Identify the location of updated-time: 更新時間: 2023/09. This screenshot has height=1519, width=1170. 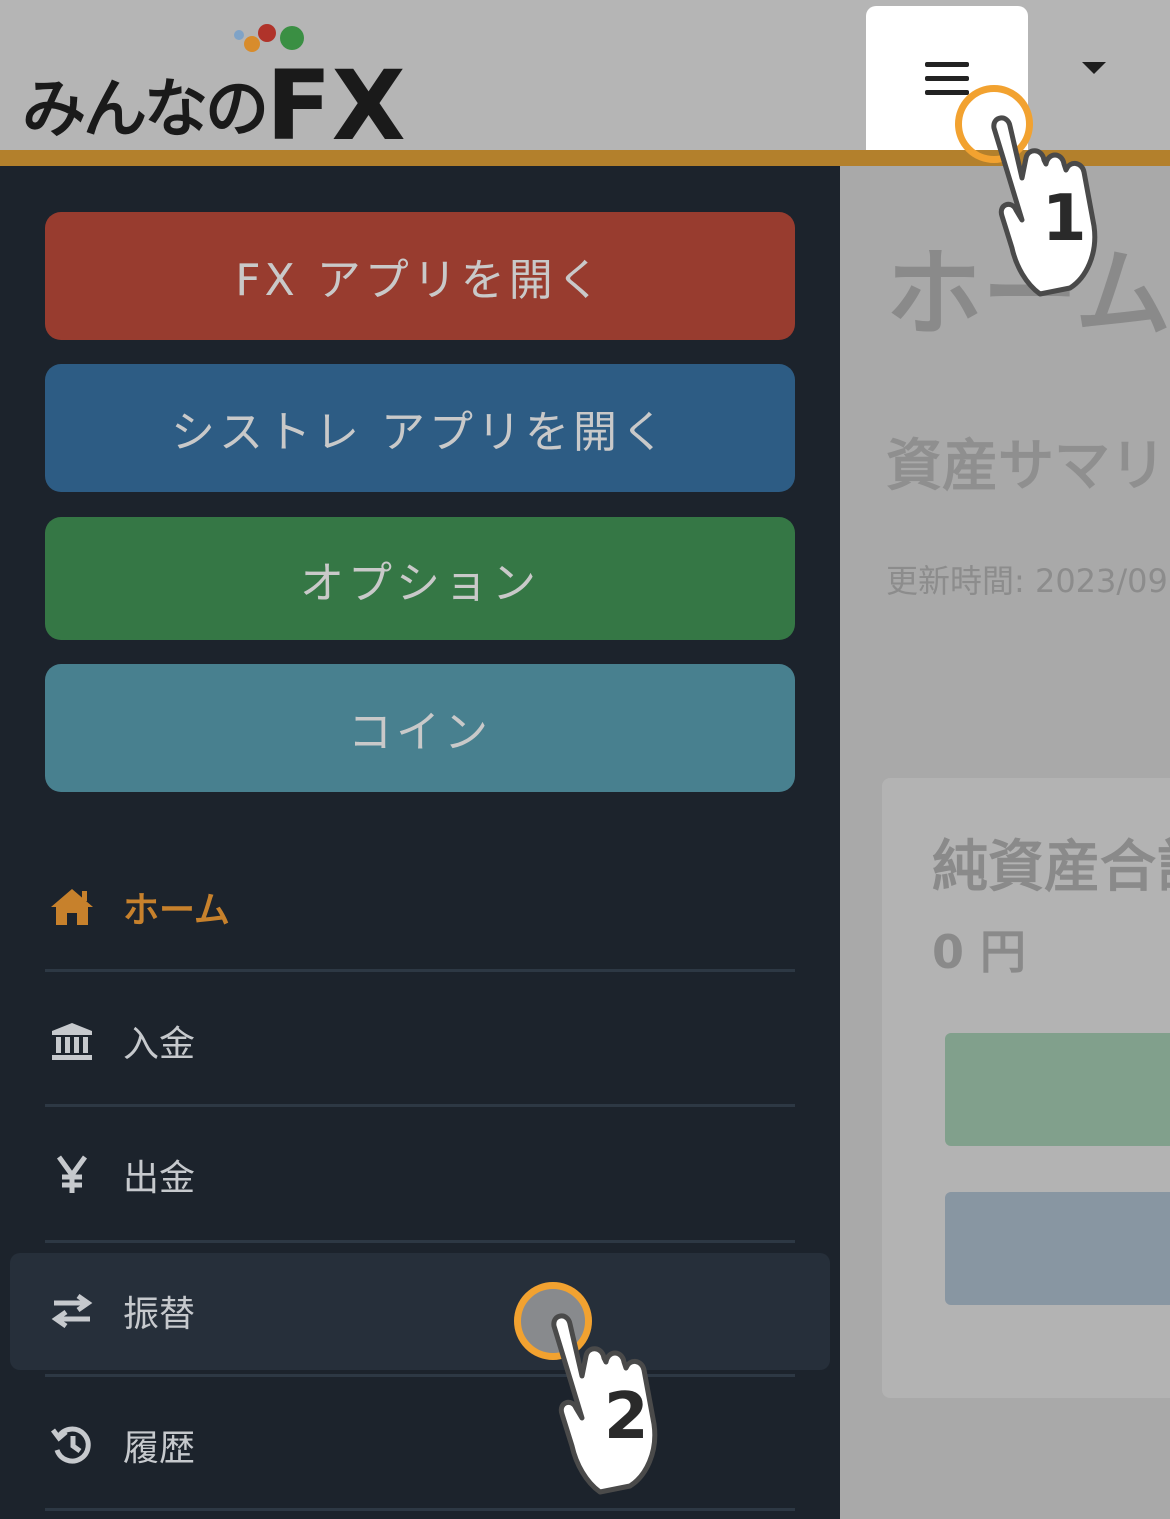
(1027, 581).